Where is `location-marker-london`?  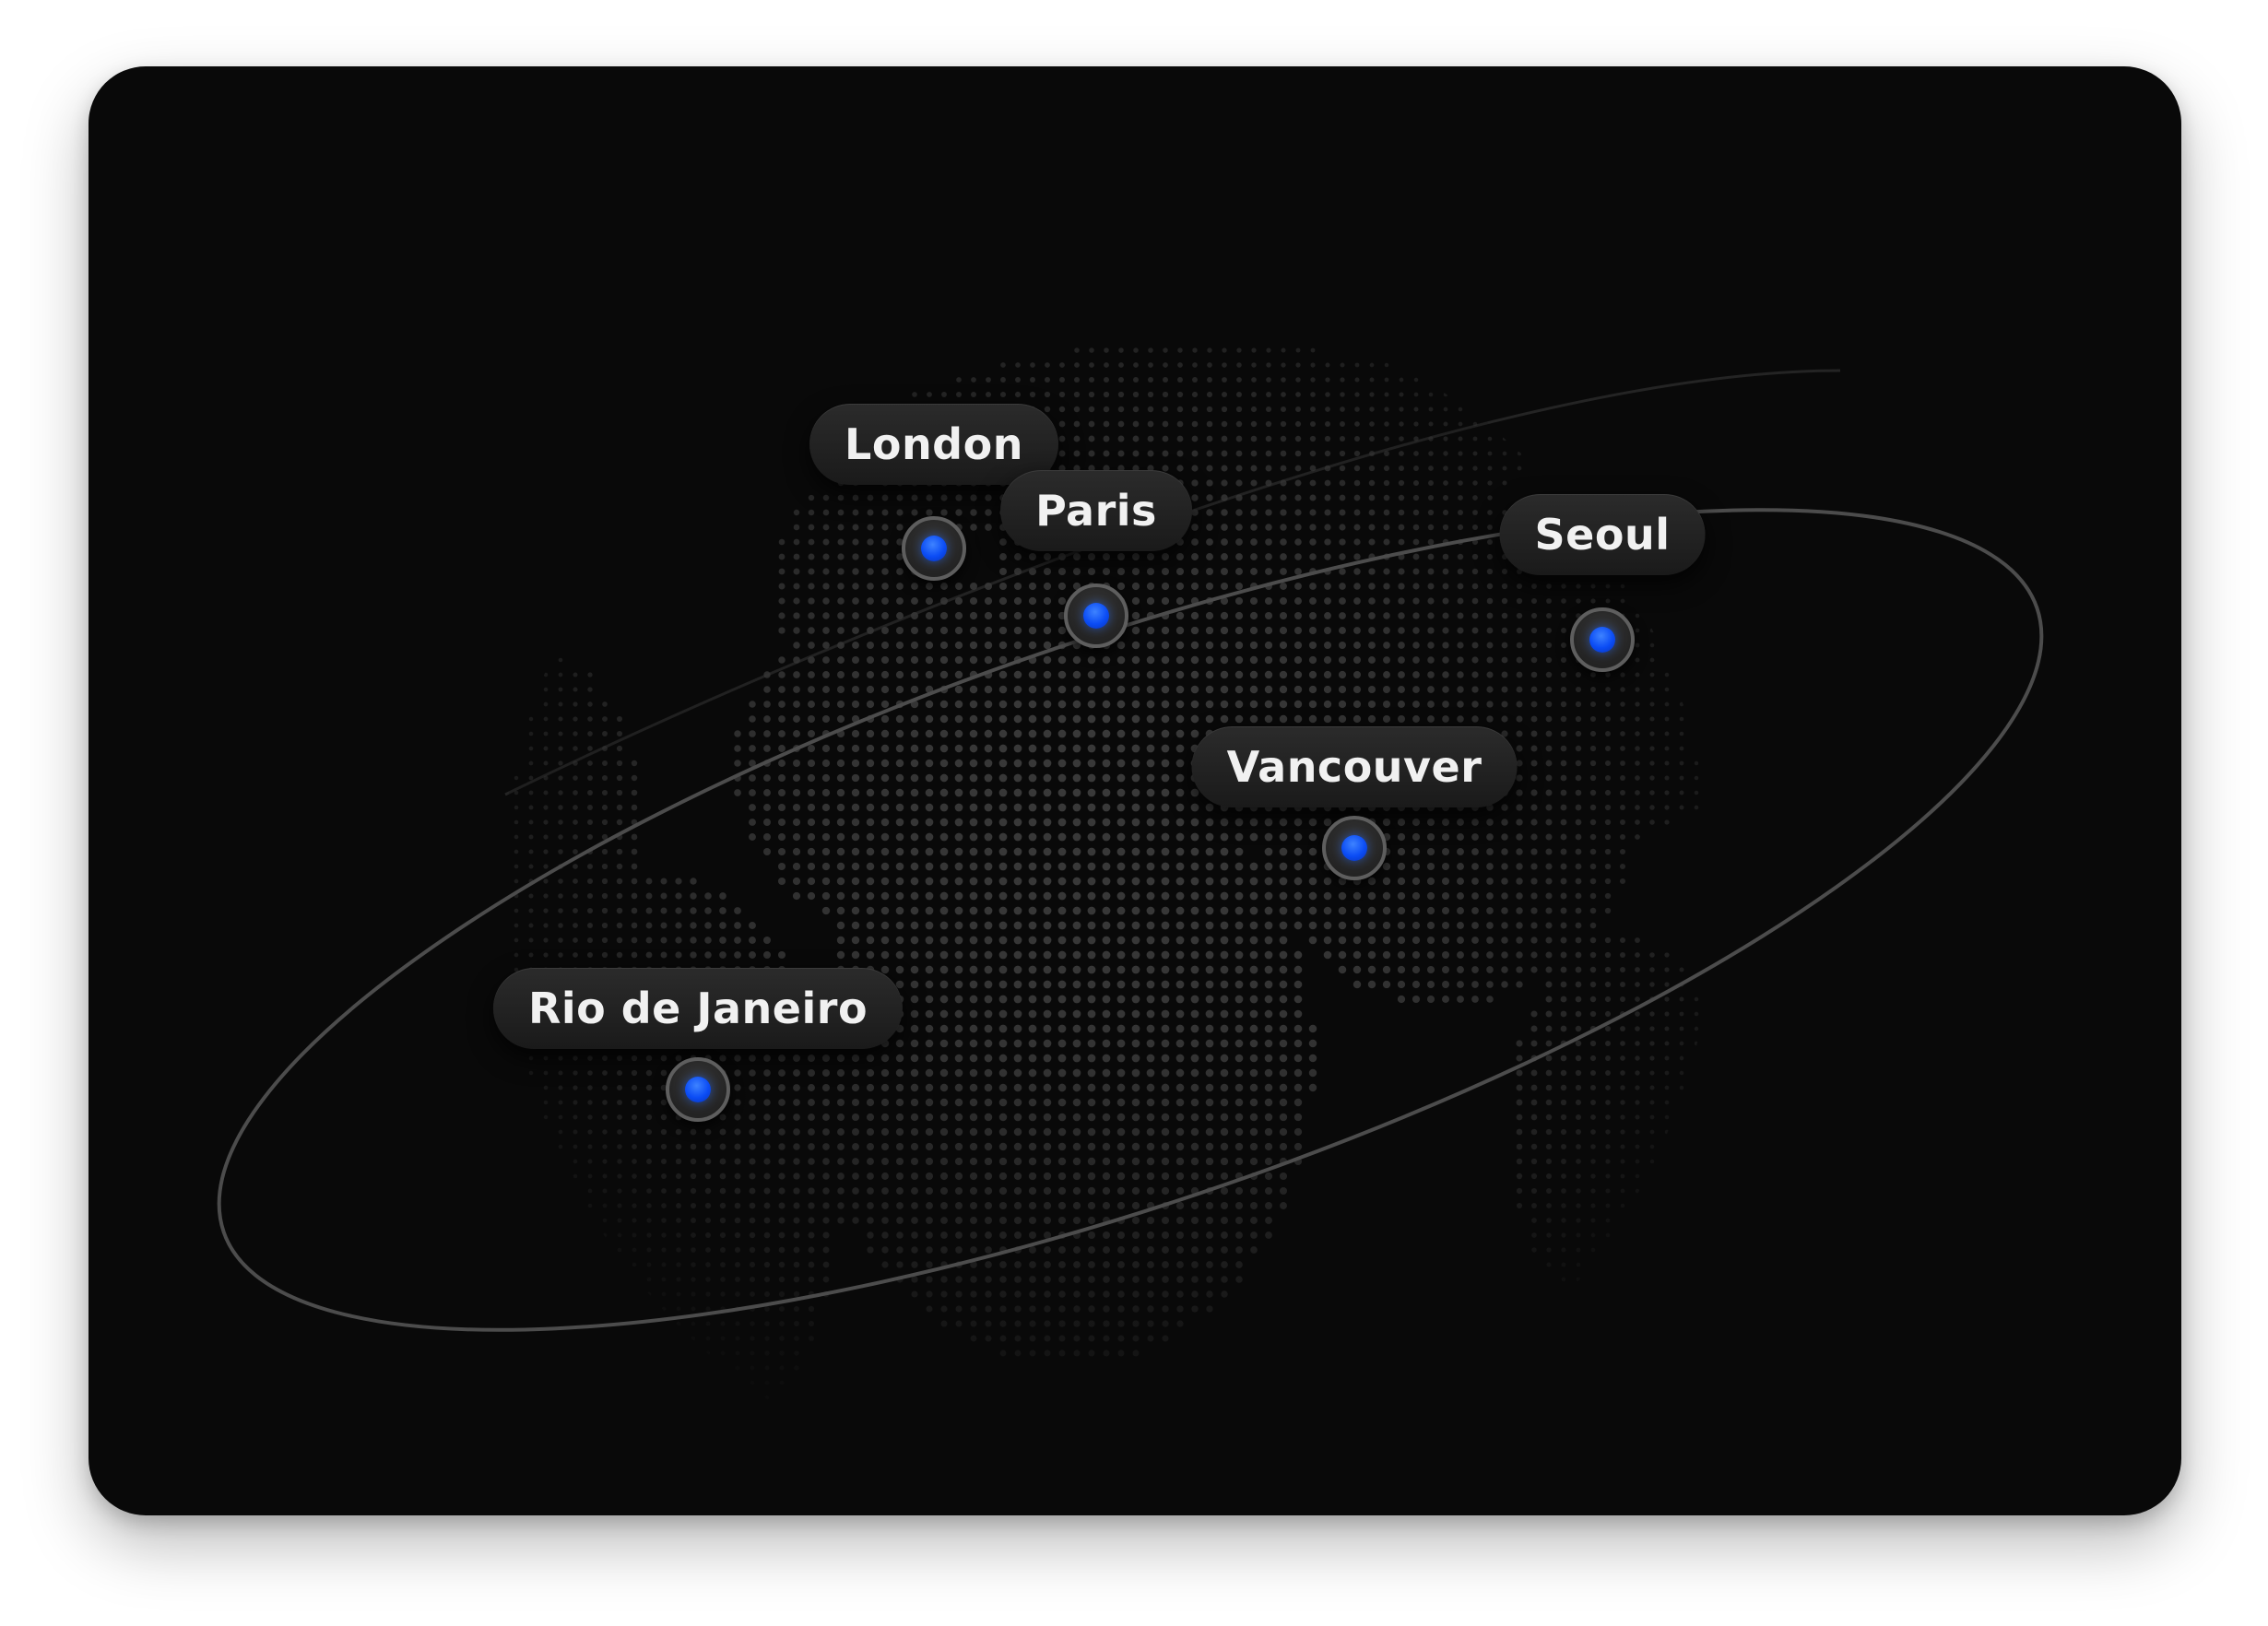
location-marker-london is located at coordinates (934, 548).